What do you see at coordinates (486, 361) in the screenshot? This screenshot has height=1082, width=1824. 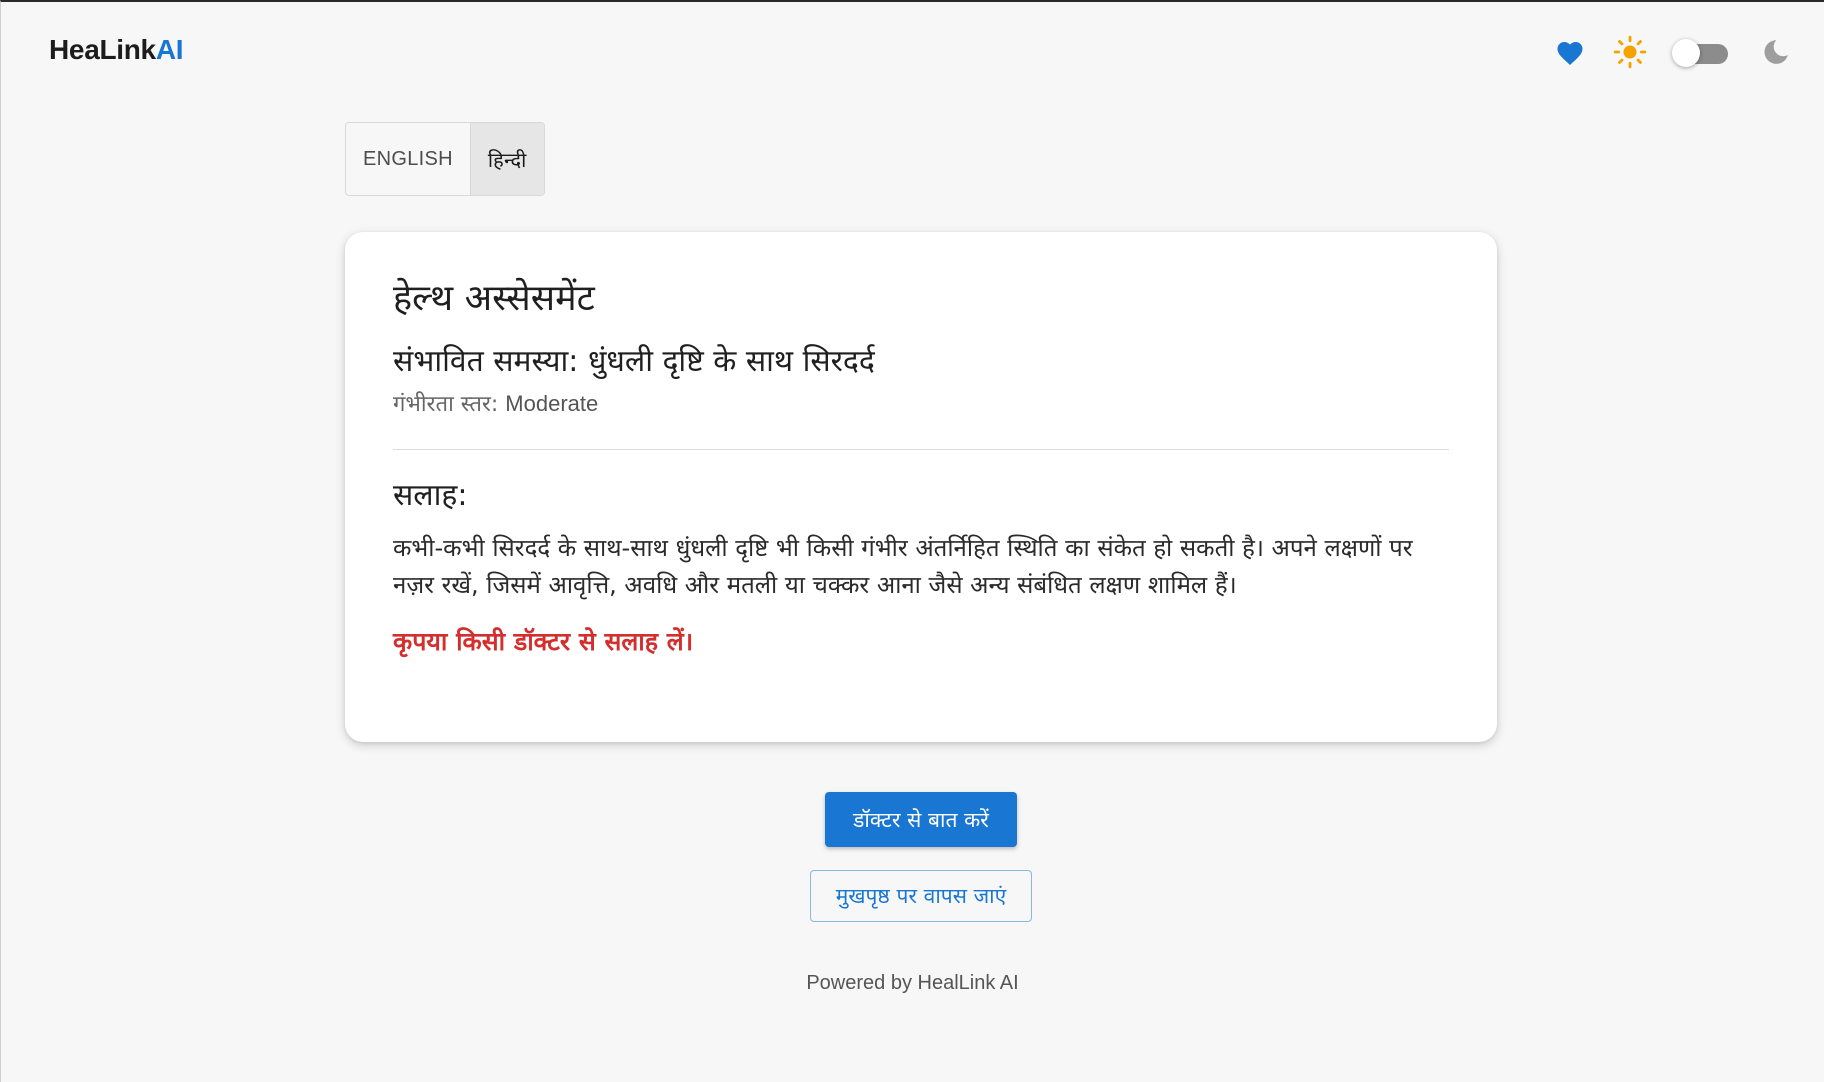 I see `problem-label: संभावित समस्या:` at bounding box center [486, 361].